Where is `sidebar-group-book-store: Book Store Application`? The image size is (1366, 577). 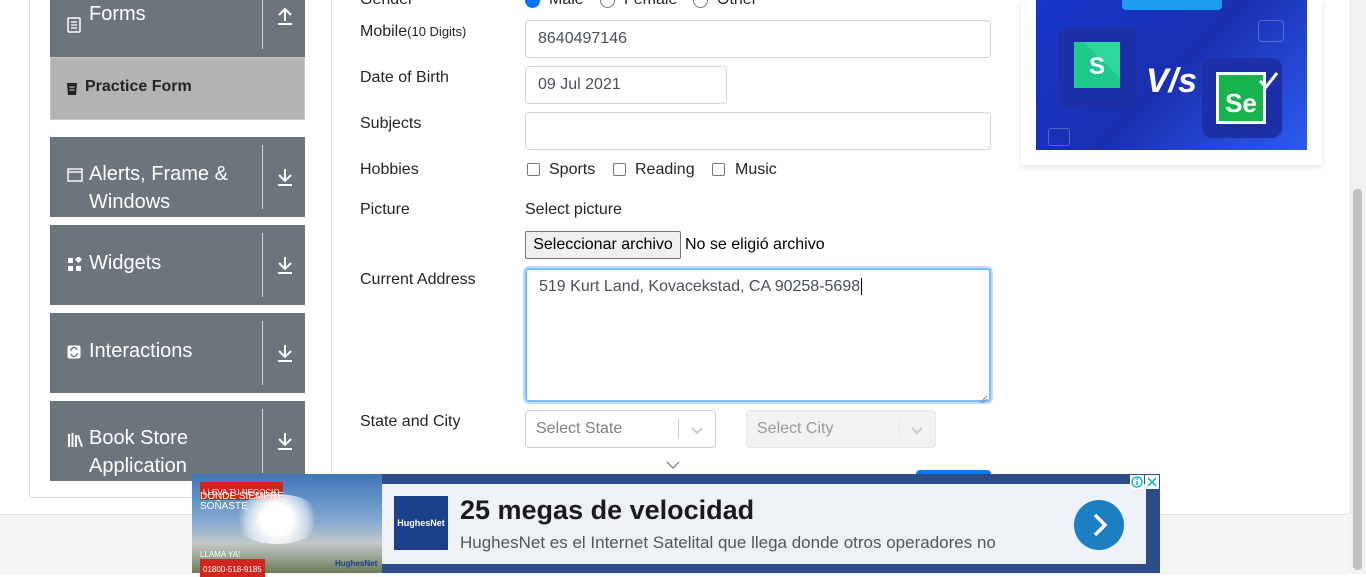
sidebar-group-book-store: Book Store Application is located at coordinates (177, 441).